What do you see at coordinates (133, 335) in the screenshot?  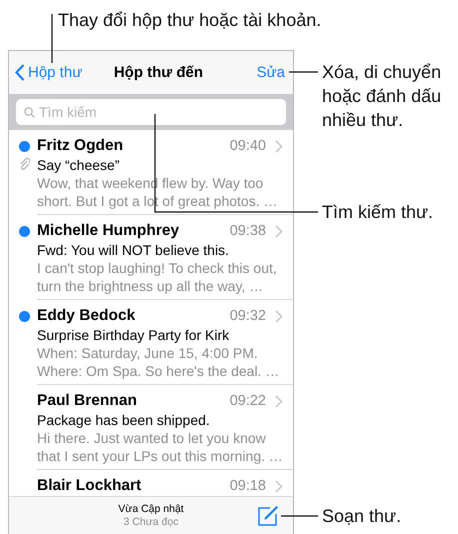 I see `message-subject: Surprise Birthday Party for Kirk` at bounding box center [133, 335].